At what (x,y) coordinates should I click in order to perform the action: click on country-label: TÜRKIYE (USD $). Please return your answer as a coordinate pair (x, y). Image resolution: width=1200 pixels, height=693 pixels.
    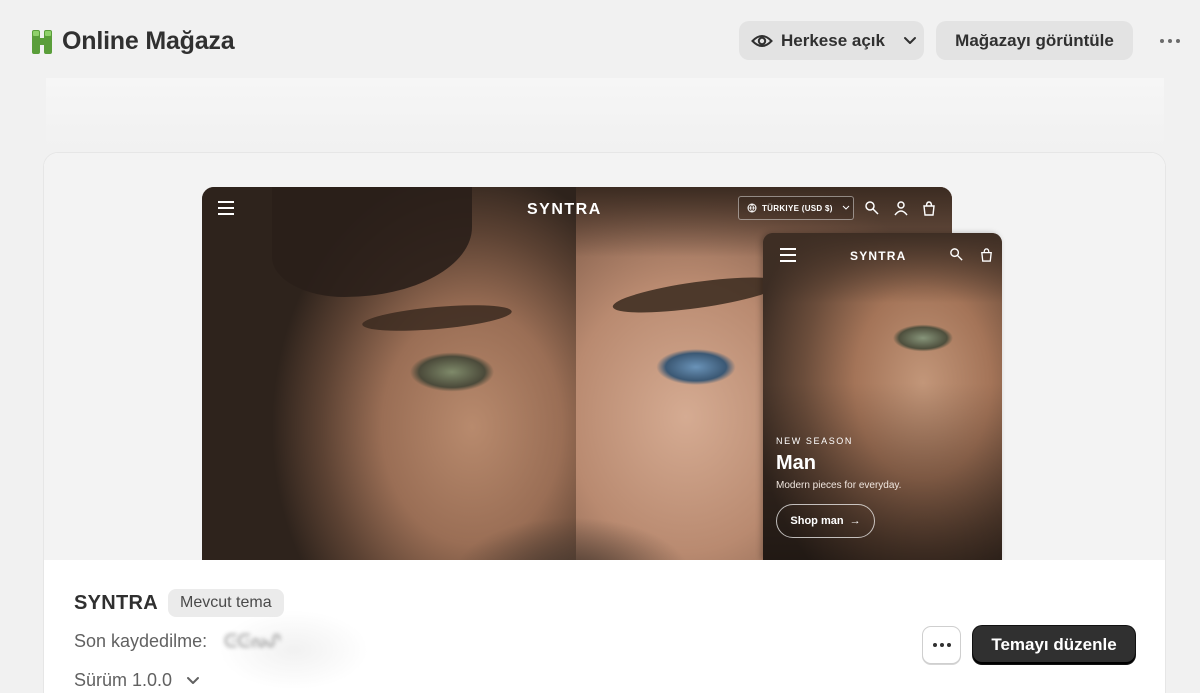
    Looking at the image, I should click on (797, 208).